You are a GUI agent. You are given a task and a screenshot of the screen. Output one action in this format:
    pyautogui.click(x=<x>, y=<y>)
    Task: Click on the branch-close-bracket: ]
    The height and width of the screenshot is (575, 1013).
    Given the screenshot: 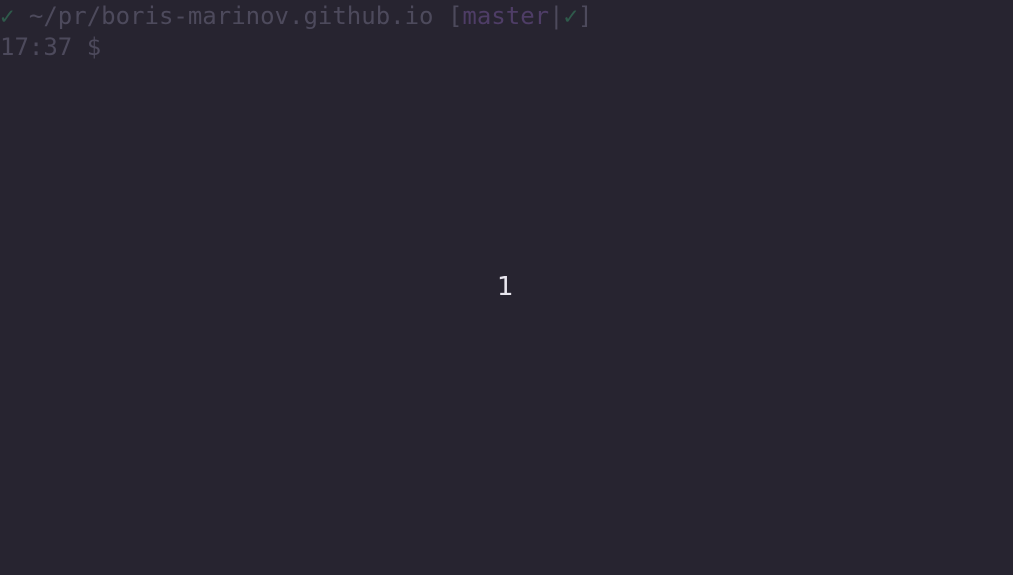 What is the action you would take?
    pyautogui.click(x=585, y=16)
    